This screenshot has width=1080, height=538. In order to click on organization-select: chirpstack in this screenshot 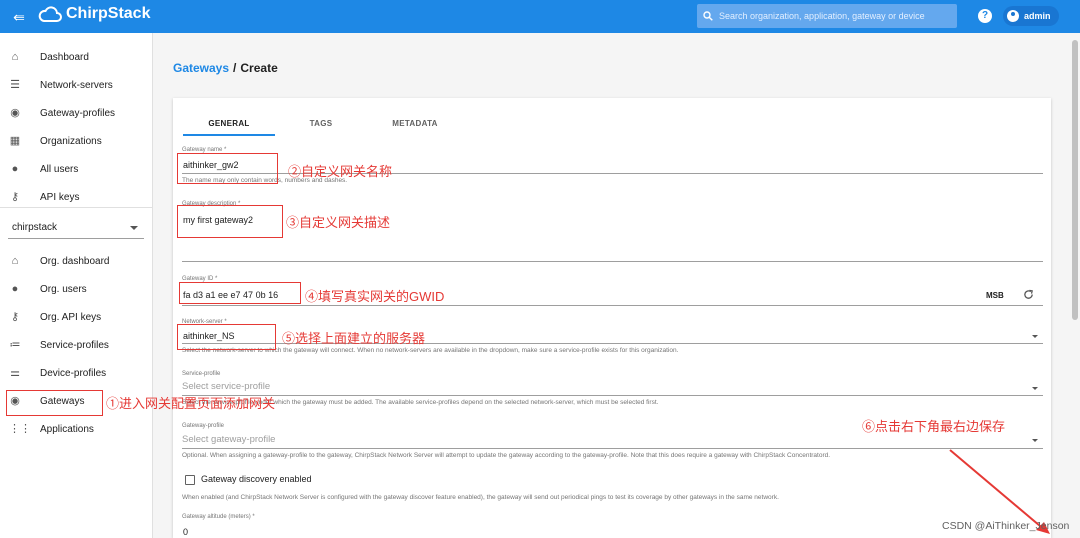, I will do `click(76, 228)`.